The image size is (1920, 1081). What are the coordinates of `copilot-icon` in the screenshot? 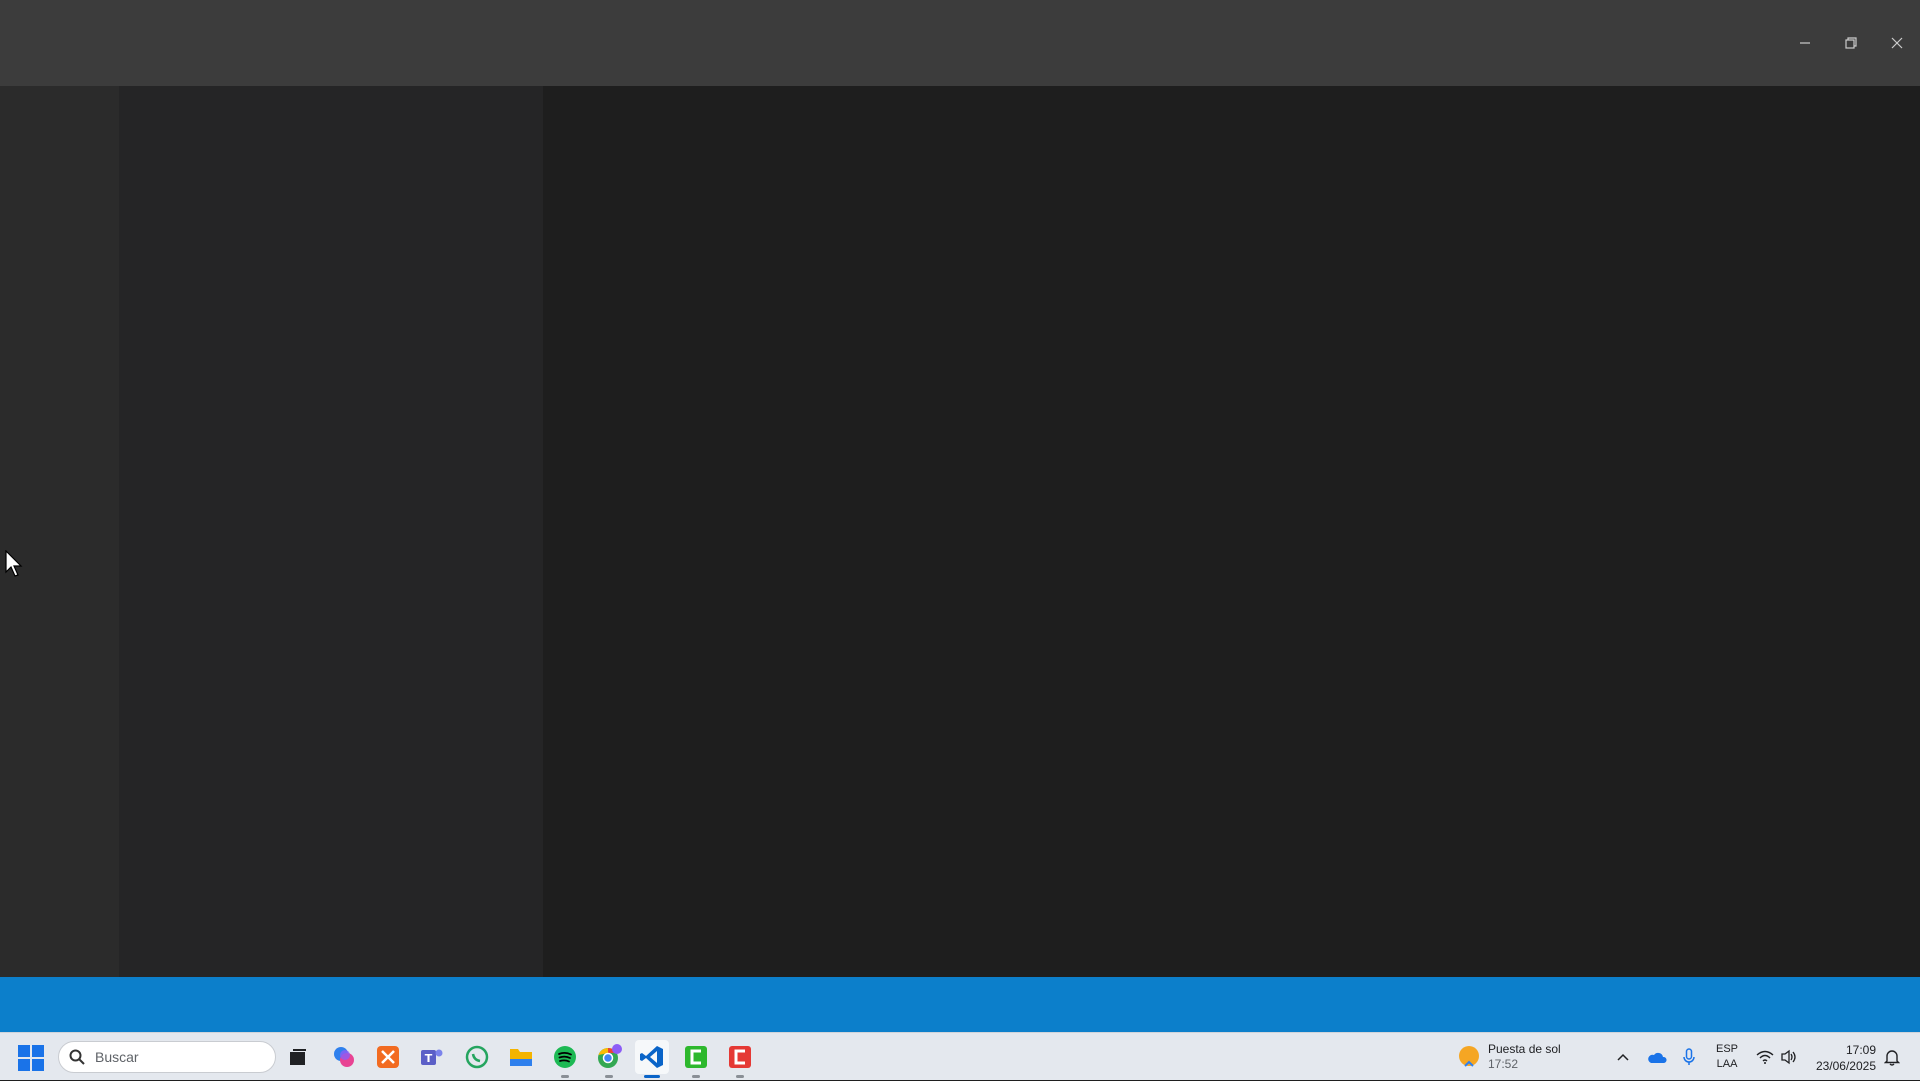 It's located at (344, 1057).